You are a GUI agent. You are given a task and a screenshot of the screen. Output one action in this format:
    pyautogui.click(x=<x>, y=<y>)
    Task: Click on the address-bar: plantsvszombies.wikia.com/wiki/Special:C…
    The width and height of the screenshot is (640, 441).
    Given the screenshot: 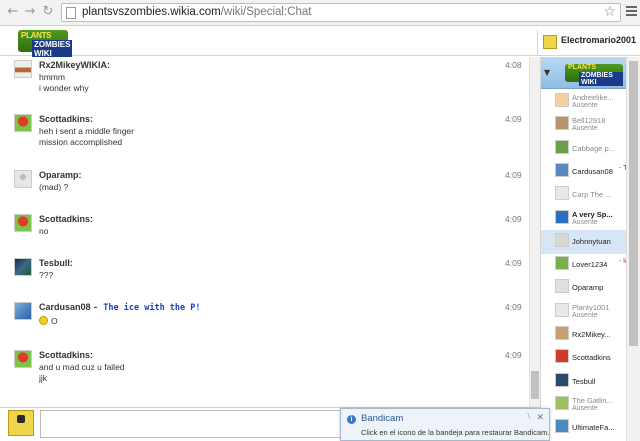 What is the action you would take?
    pyautogui.click(x=341, y=12)
    